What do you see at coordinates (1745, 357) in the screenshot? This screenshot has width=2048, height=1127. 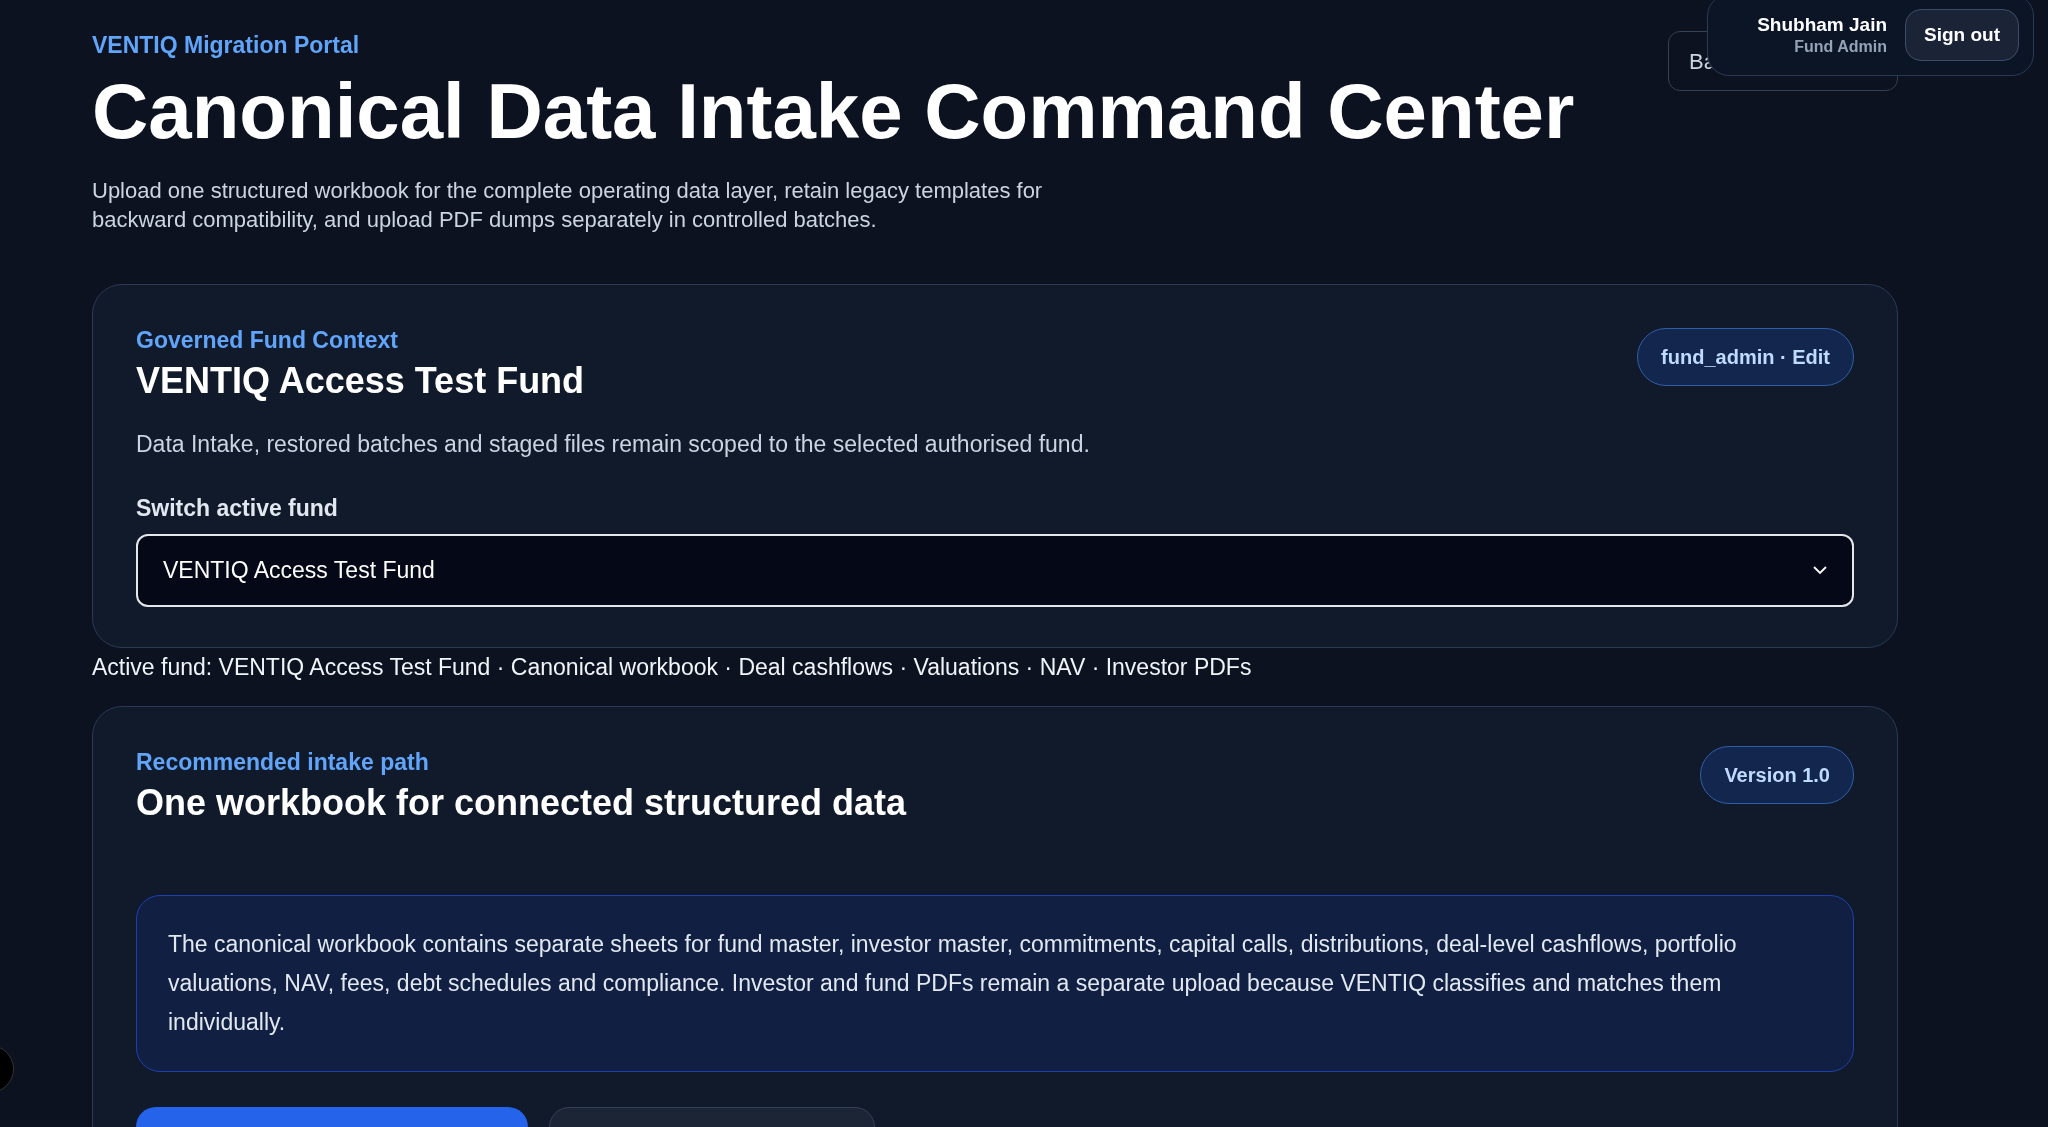 I see `role-badge: fund_admin · Edit` at bounding box center [1745, 357].